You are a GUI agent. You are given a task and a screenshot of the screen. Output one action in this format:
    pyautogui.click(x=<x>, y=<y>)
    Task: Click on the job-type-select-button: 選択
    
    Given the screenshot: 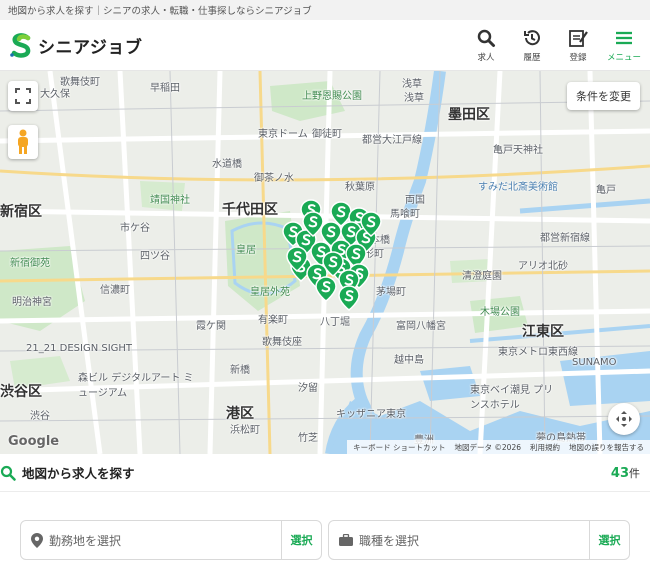 What is the action you would take?
    pyautogui.click(x=609, y=540)
    